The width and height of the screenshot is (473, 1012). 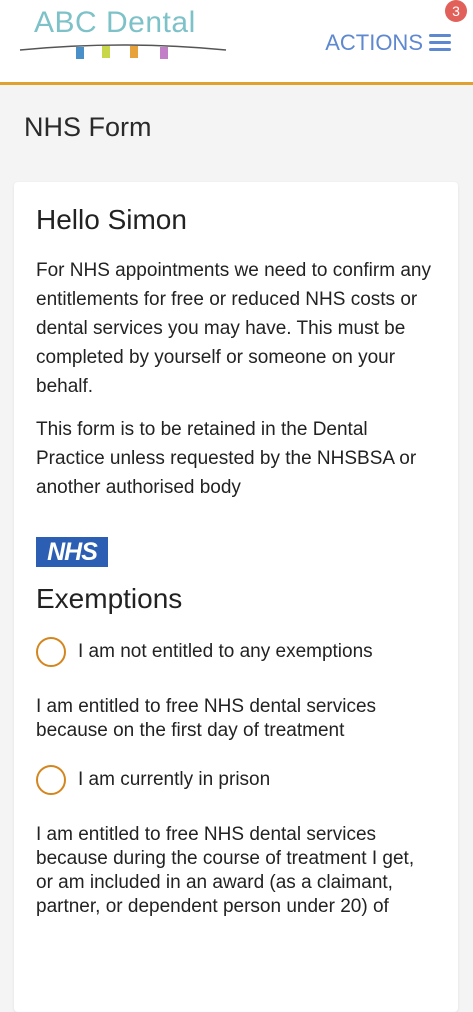 I want to click on page-title: NHS Form, so click(x=88, y=127).